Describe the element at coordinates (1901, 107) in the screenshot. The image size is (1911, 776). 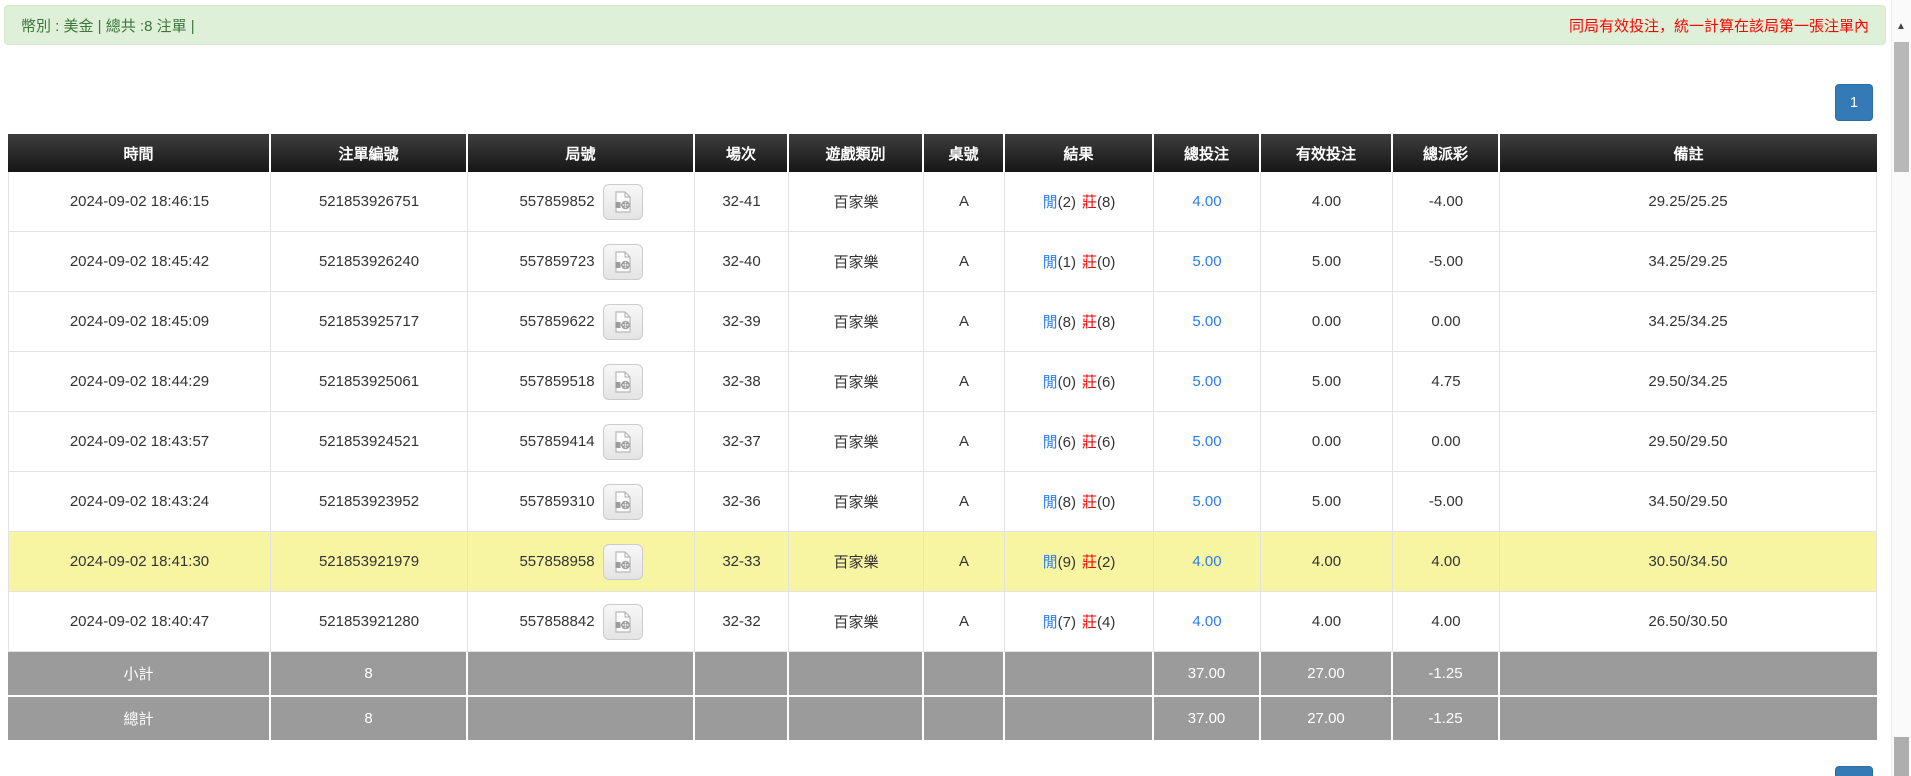
I see `scrollbar-thumb` at that location.